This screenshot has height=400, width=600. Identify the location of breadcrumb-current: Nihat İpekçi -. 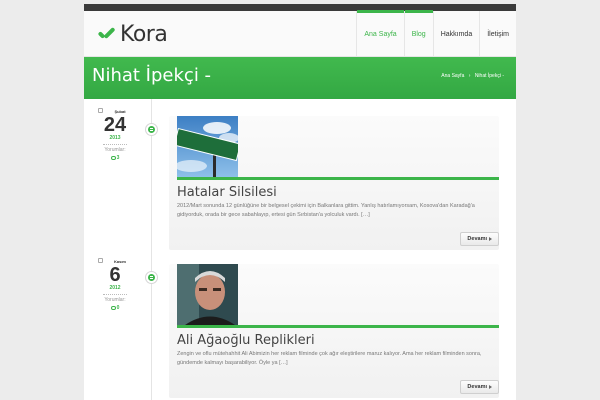
(489, 76).